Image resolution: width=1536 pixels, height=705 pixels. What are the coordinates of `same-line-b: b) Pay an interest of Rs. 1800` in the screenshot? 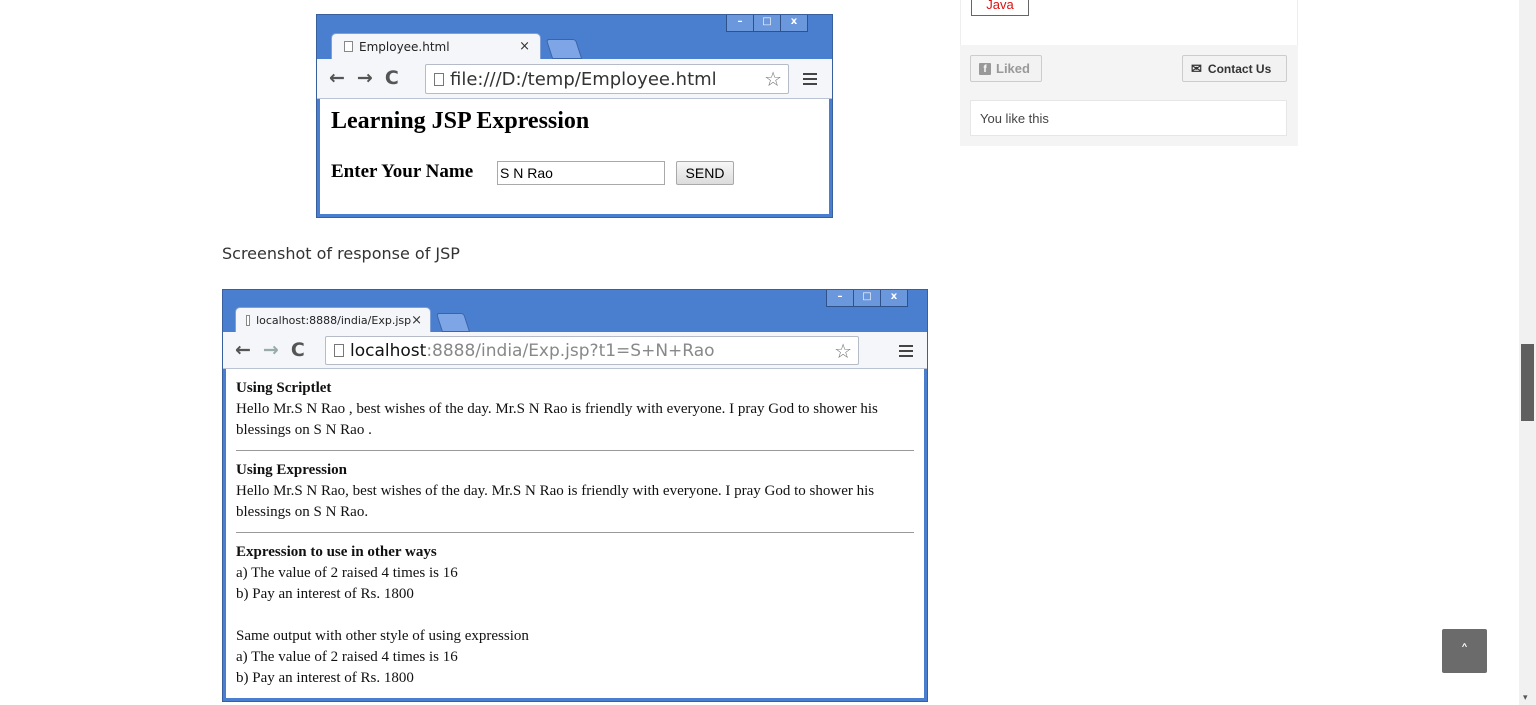 It's located at (325, 678).